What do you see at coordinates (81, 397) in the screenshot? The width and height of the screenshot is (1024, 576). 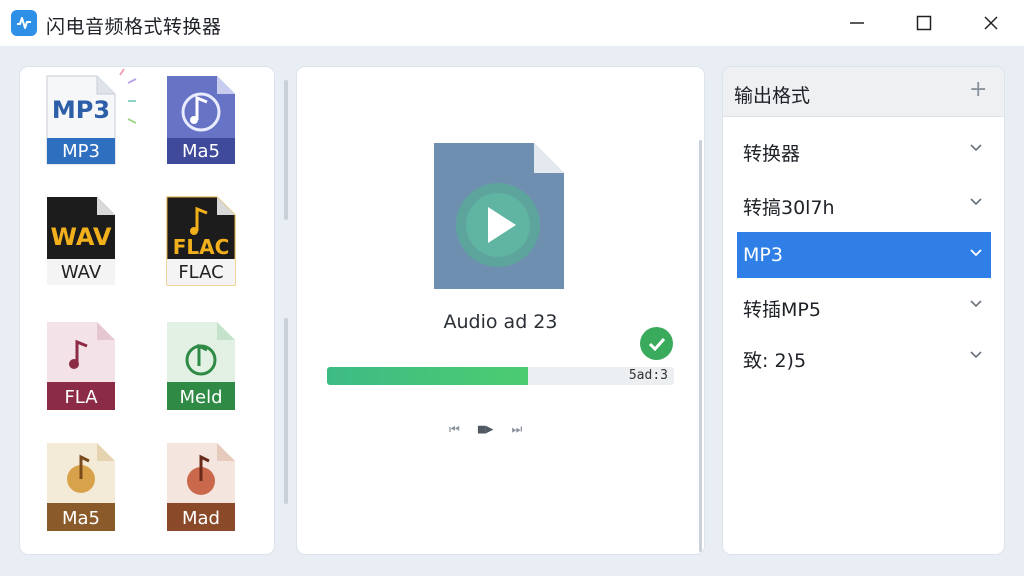 I see `tile-label: FLA` at bounding box center [81, 397].